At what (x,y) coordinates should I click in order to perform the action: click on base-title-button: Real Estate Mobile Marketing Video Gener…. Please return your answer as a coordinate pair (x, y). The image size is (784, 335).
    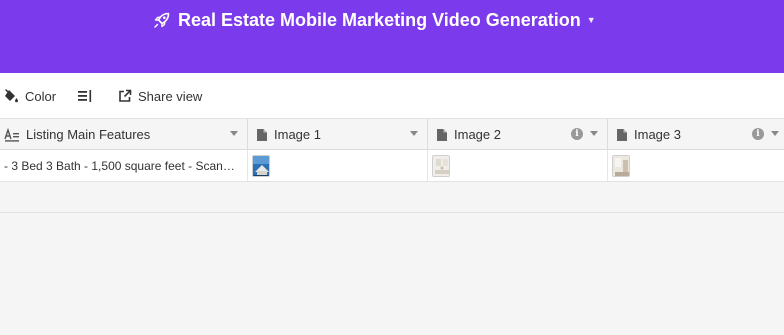
    Looking at the image, I should click on (374, 20).